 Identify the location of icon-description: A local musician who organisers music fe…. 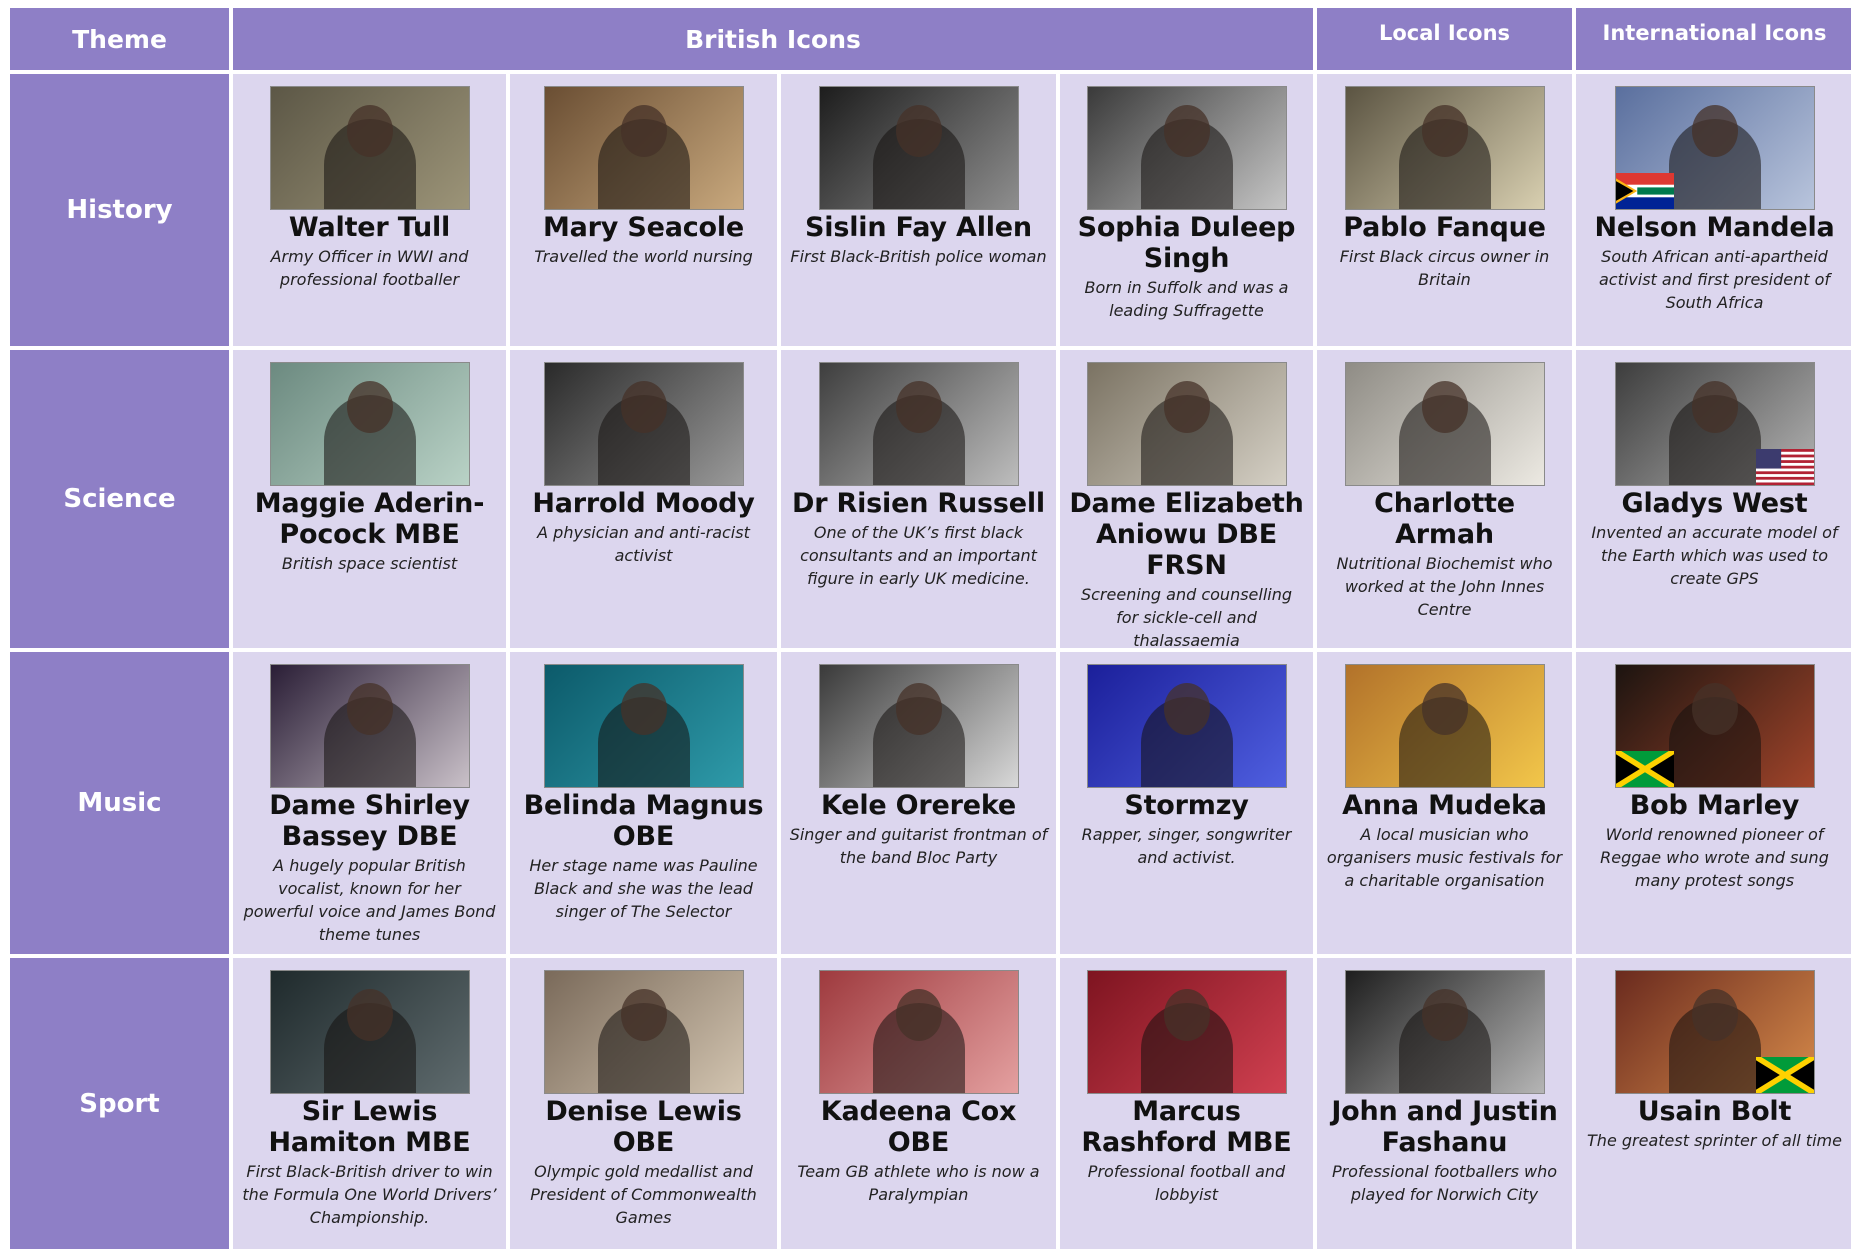
(1444, 857).